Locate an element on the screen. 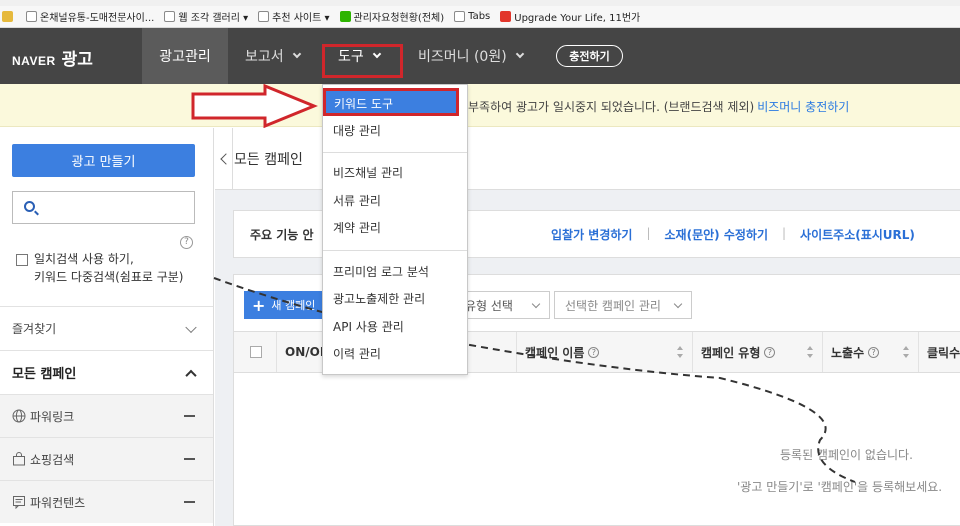 This screenshot has height=526, width=960. select-all-checkbox is located at coordinates (256, 352).